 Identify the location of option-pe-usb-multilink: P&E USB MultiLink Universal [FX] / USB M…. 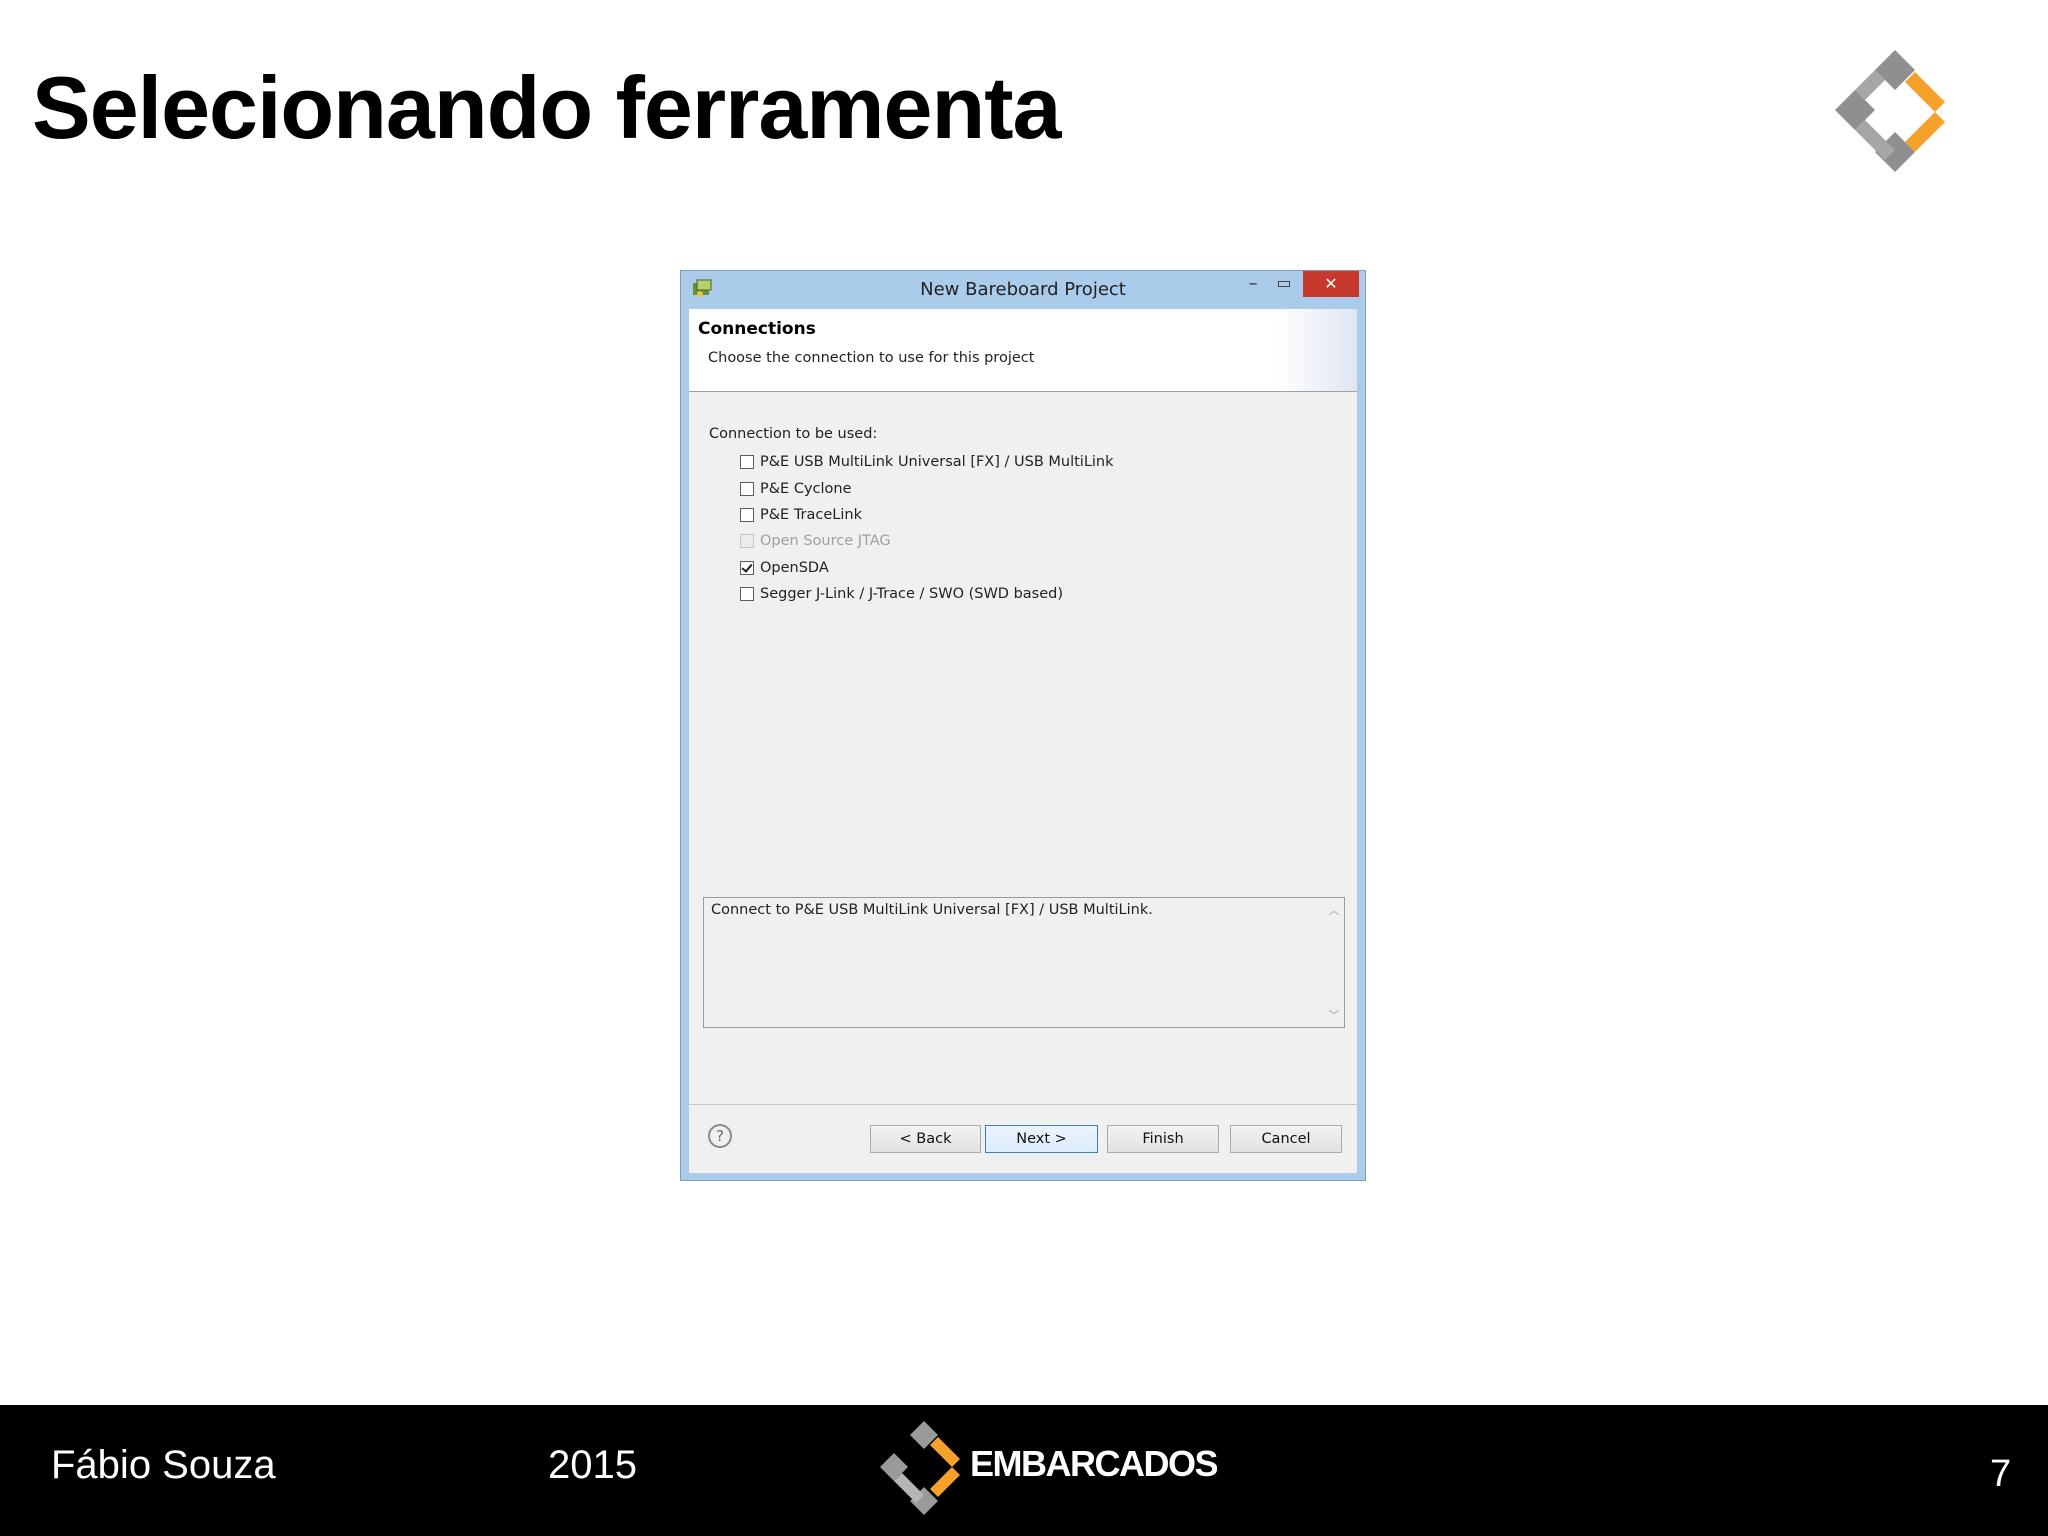
(927, 462).